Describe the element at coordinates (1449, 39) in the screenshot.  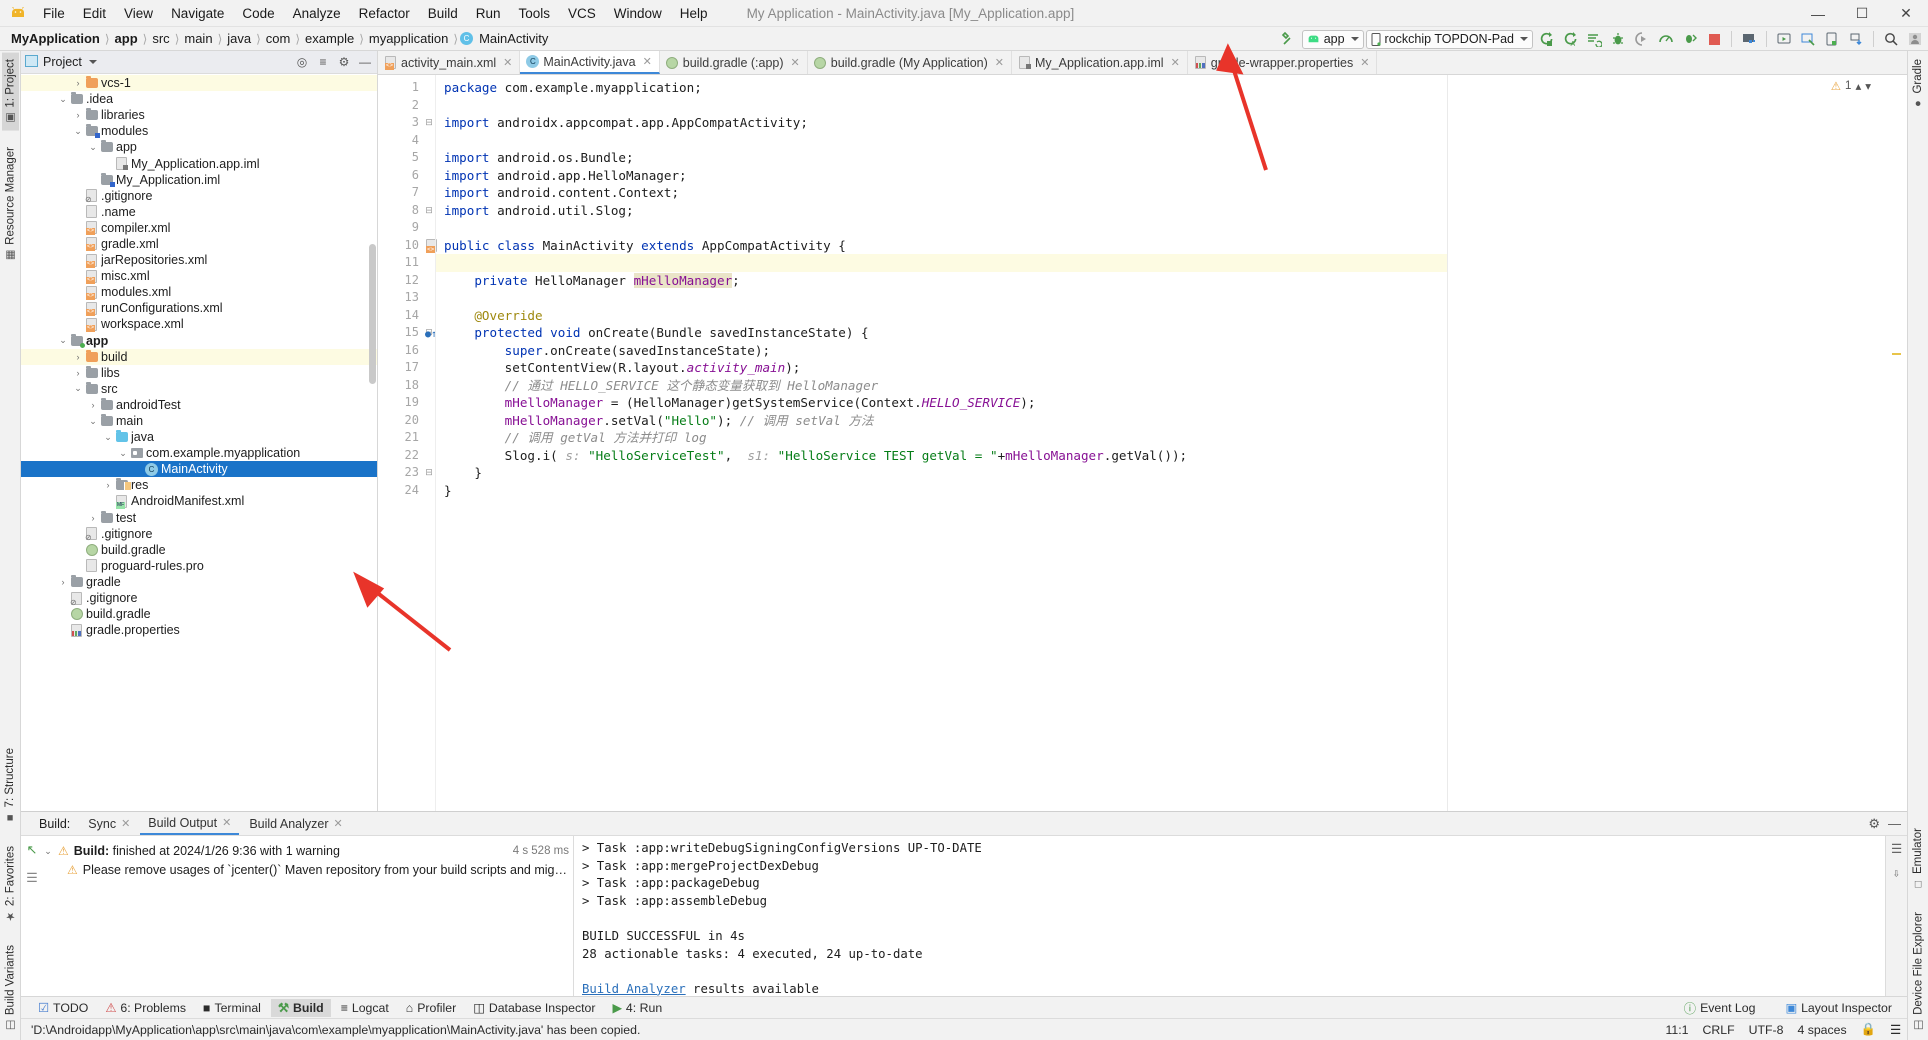
I see `device-selector: rockchip TOPDON-Pad` at that location.